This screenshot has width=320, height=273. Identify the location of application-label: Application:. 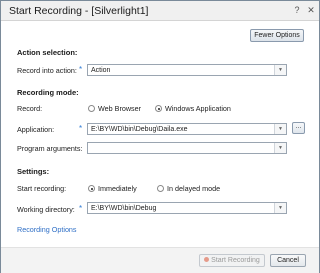
(36, 129).